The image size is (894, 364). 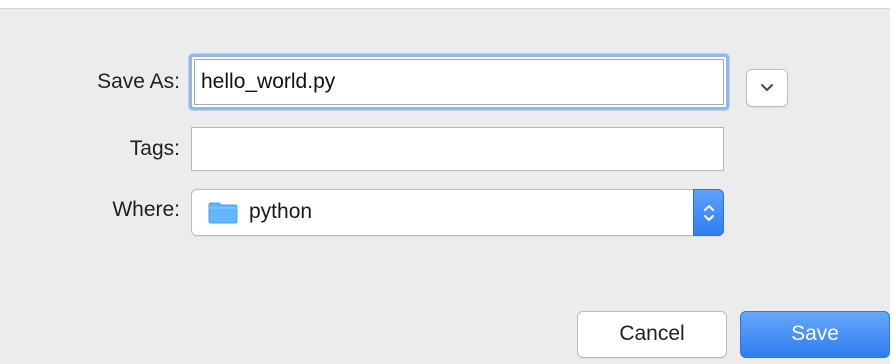 What do you see at coordinates (457, 212) in the screenshot?
I see `where-popup-button: python` at bounding box center [457, 212].